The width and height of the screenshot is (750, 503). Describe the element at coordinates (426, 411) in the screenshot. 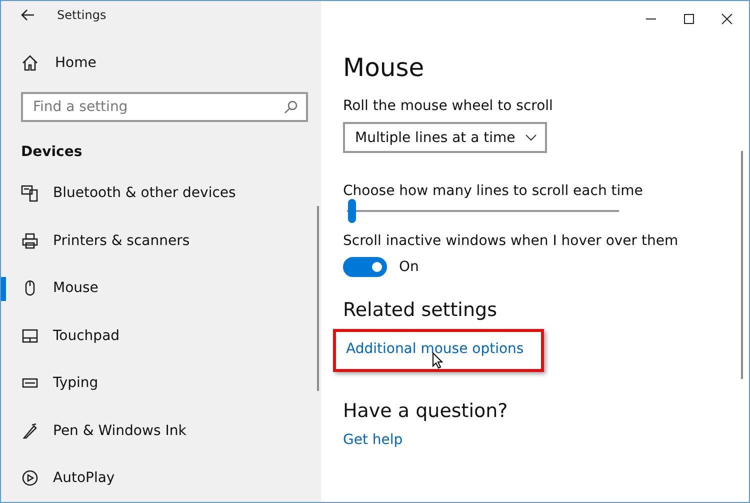

I see `section-heading: Have a question?` at that location.